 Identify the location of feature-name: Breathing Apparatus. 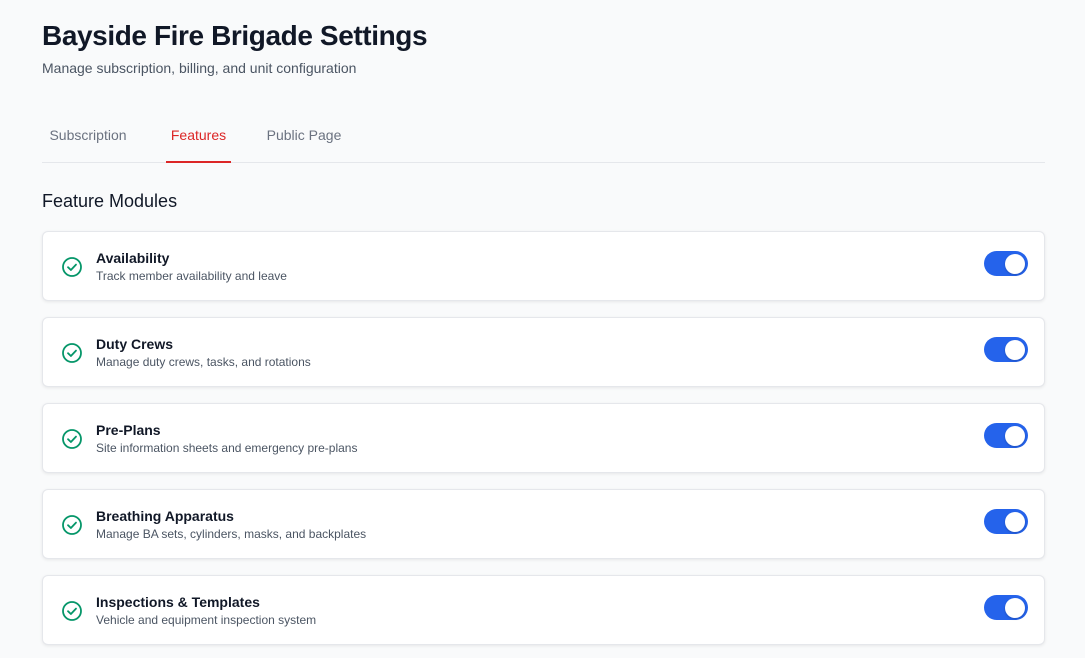
(165, 516).